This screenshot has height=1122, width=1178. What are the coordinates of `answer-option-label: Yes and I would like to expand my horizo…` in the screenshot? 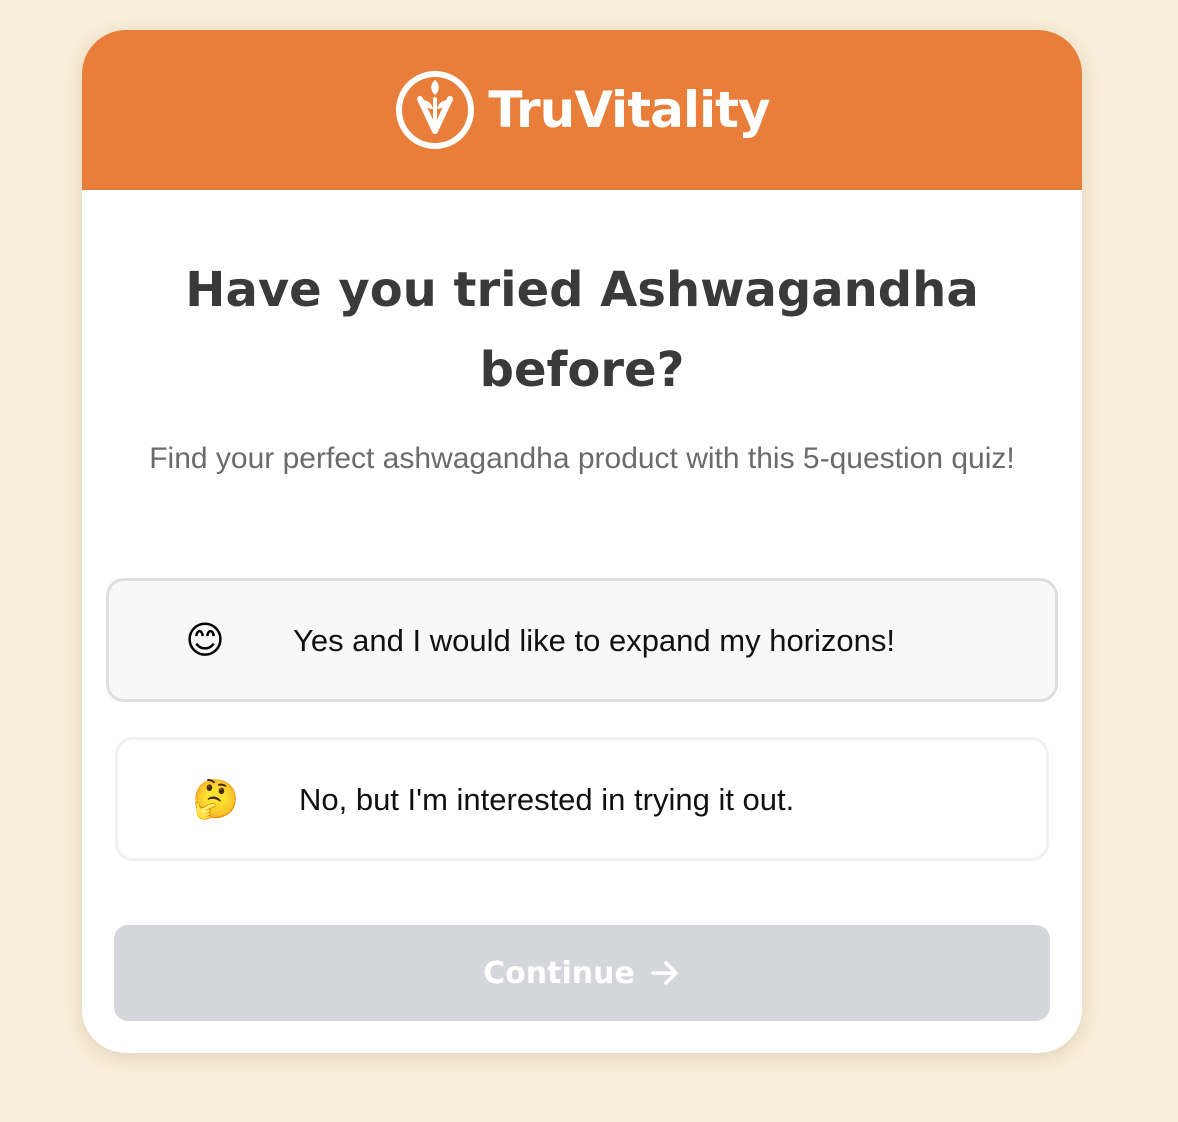 It's located at (594, 640).